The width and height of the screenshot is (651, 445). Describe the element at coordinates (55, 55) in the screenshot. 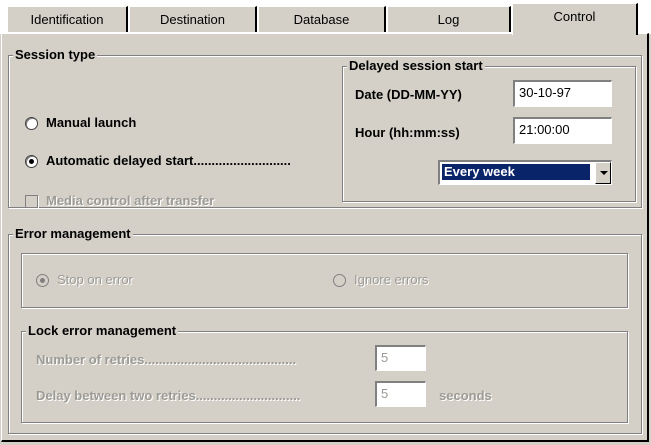

I see `session-type-title: Session type` at that location.